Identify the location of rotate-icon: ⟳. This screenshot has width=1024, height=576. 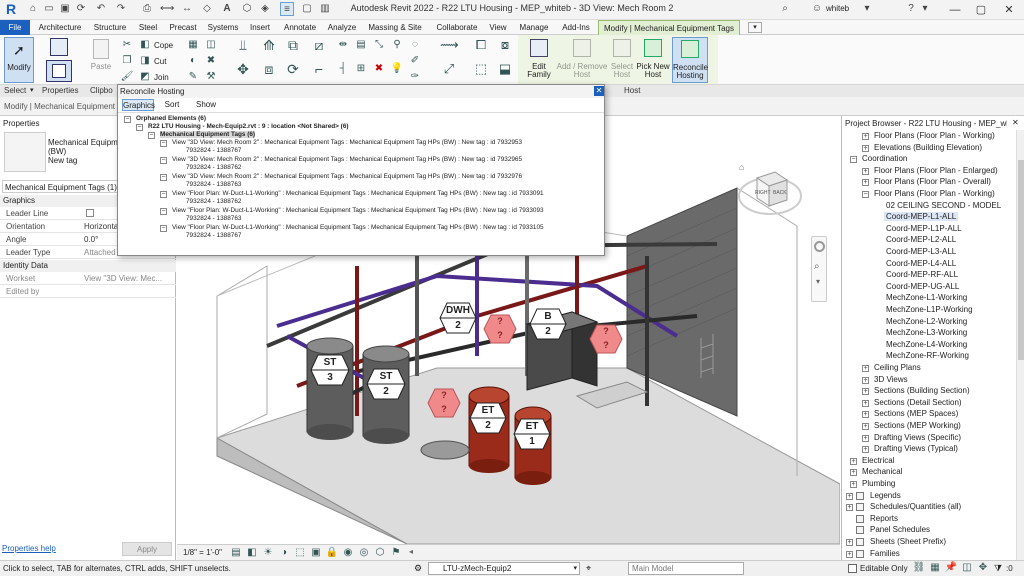
(293, 71).